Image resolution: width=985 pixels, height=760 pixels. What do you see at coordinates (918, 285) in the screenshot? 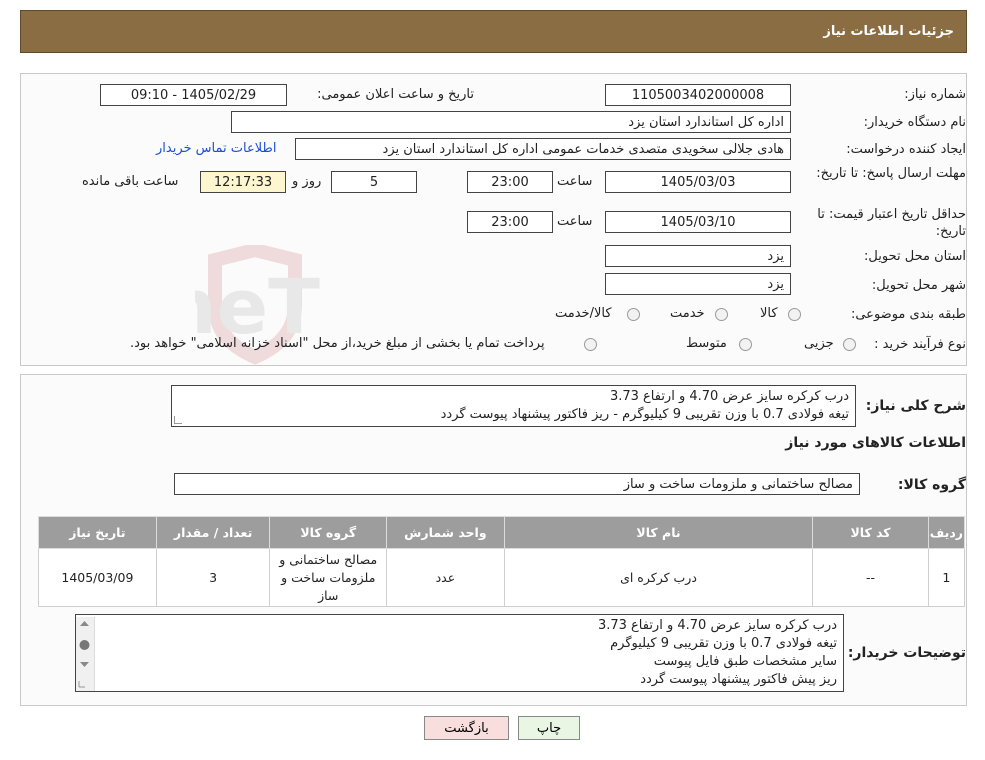
I see `city-label: شهر محل تحویل:` at bounding box center [918, 285].